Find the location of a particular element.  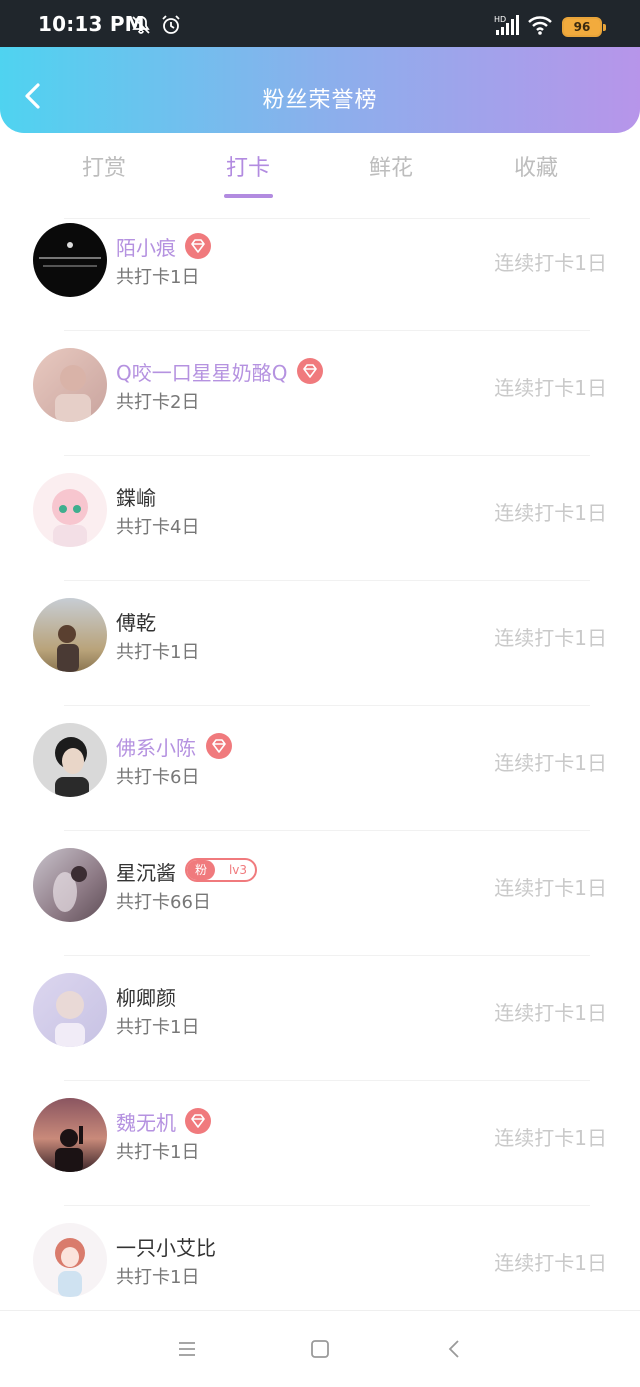

nav-back-button is located at coordinates (455, 1351).